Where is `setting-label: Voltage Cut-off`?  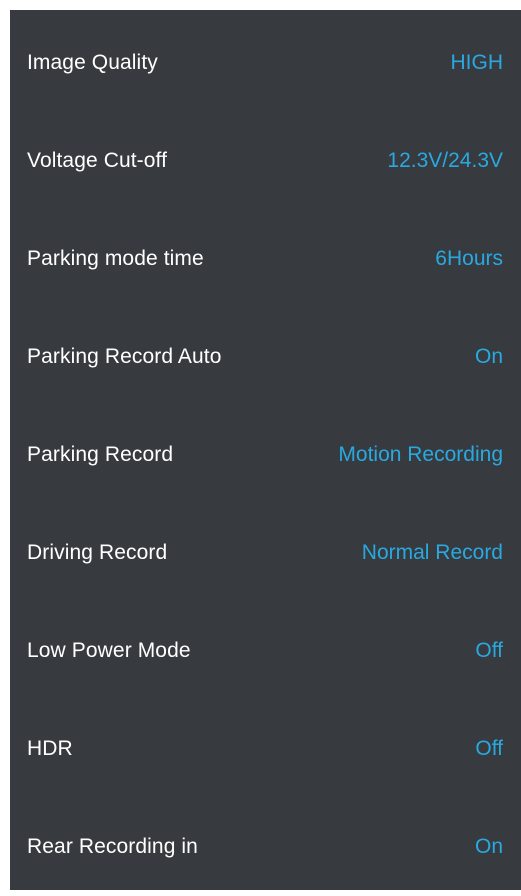
setting-label: Voltage Cut-off is located at coordinates (97, 160).